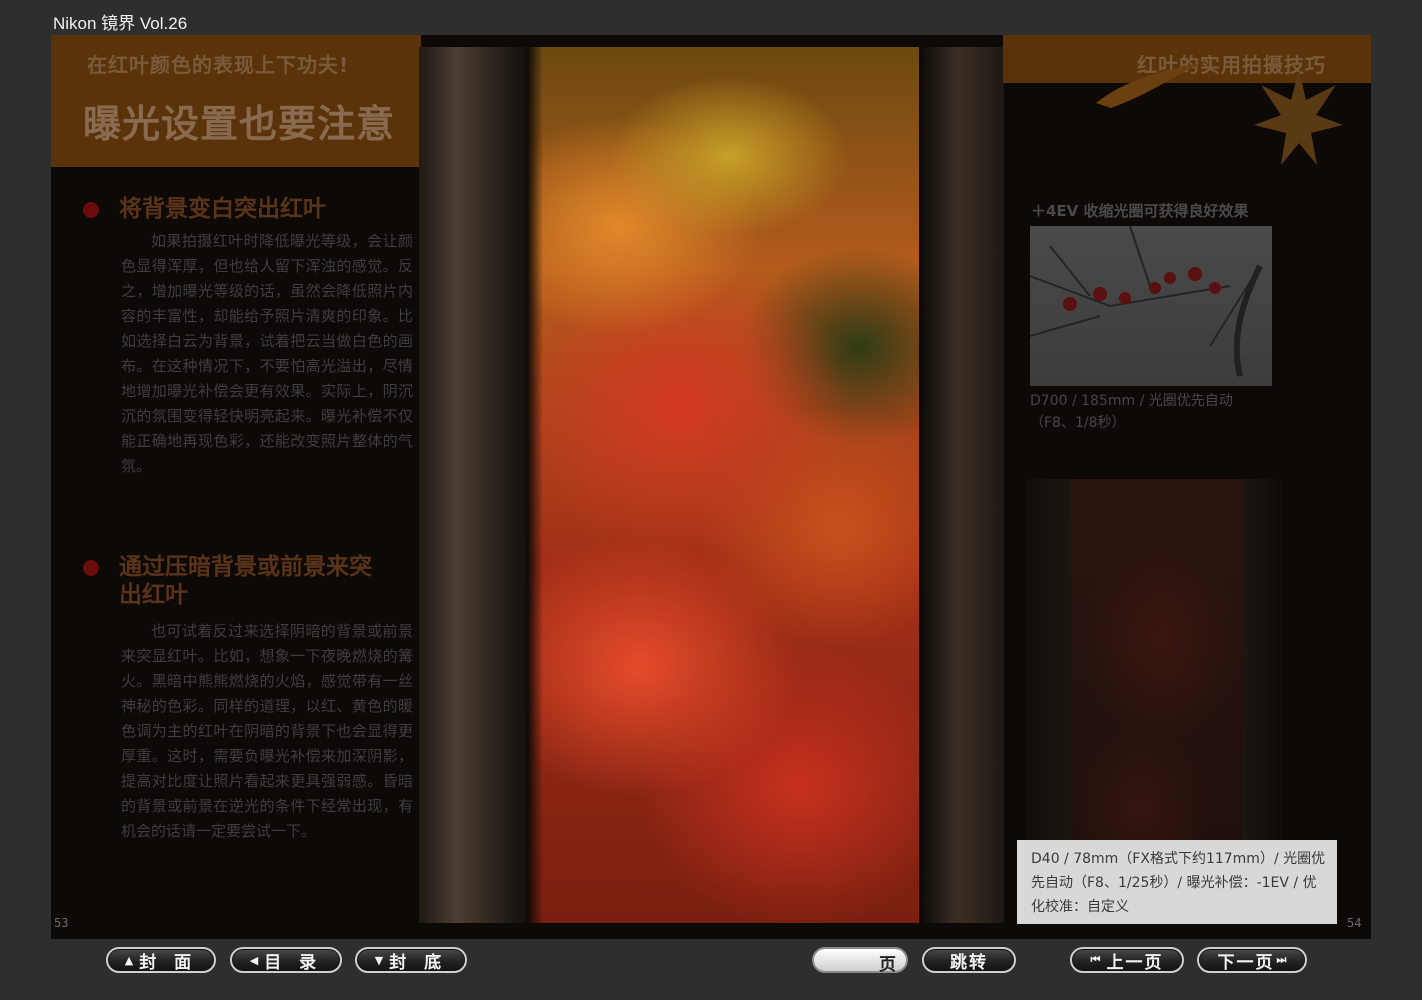 This screenshot has width=1422, height=1000. Describe the element at coordinates (961, 485) in the screenshot. I see `tree-trunk-right` at that location.